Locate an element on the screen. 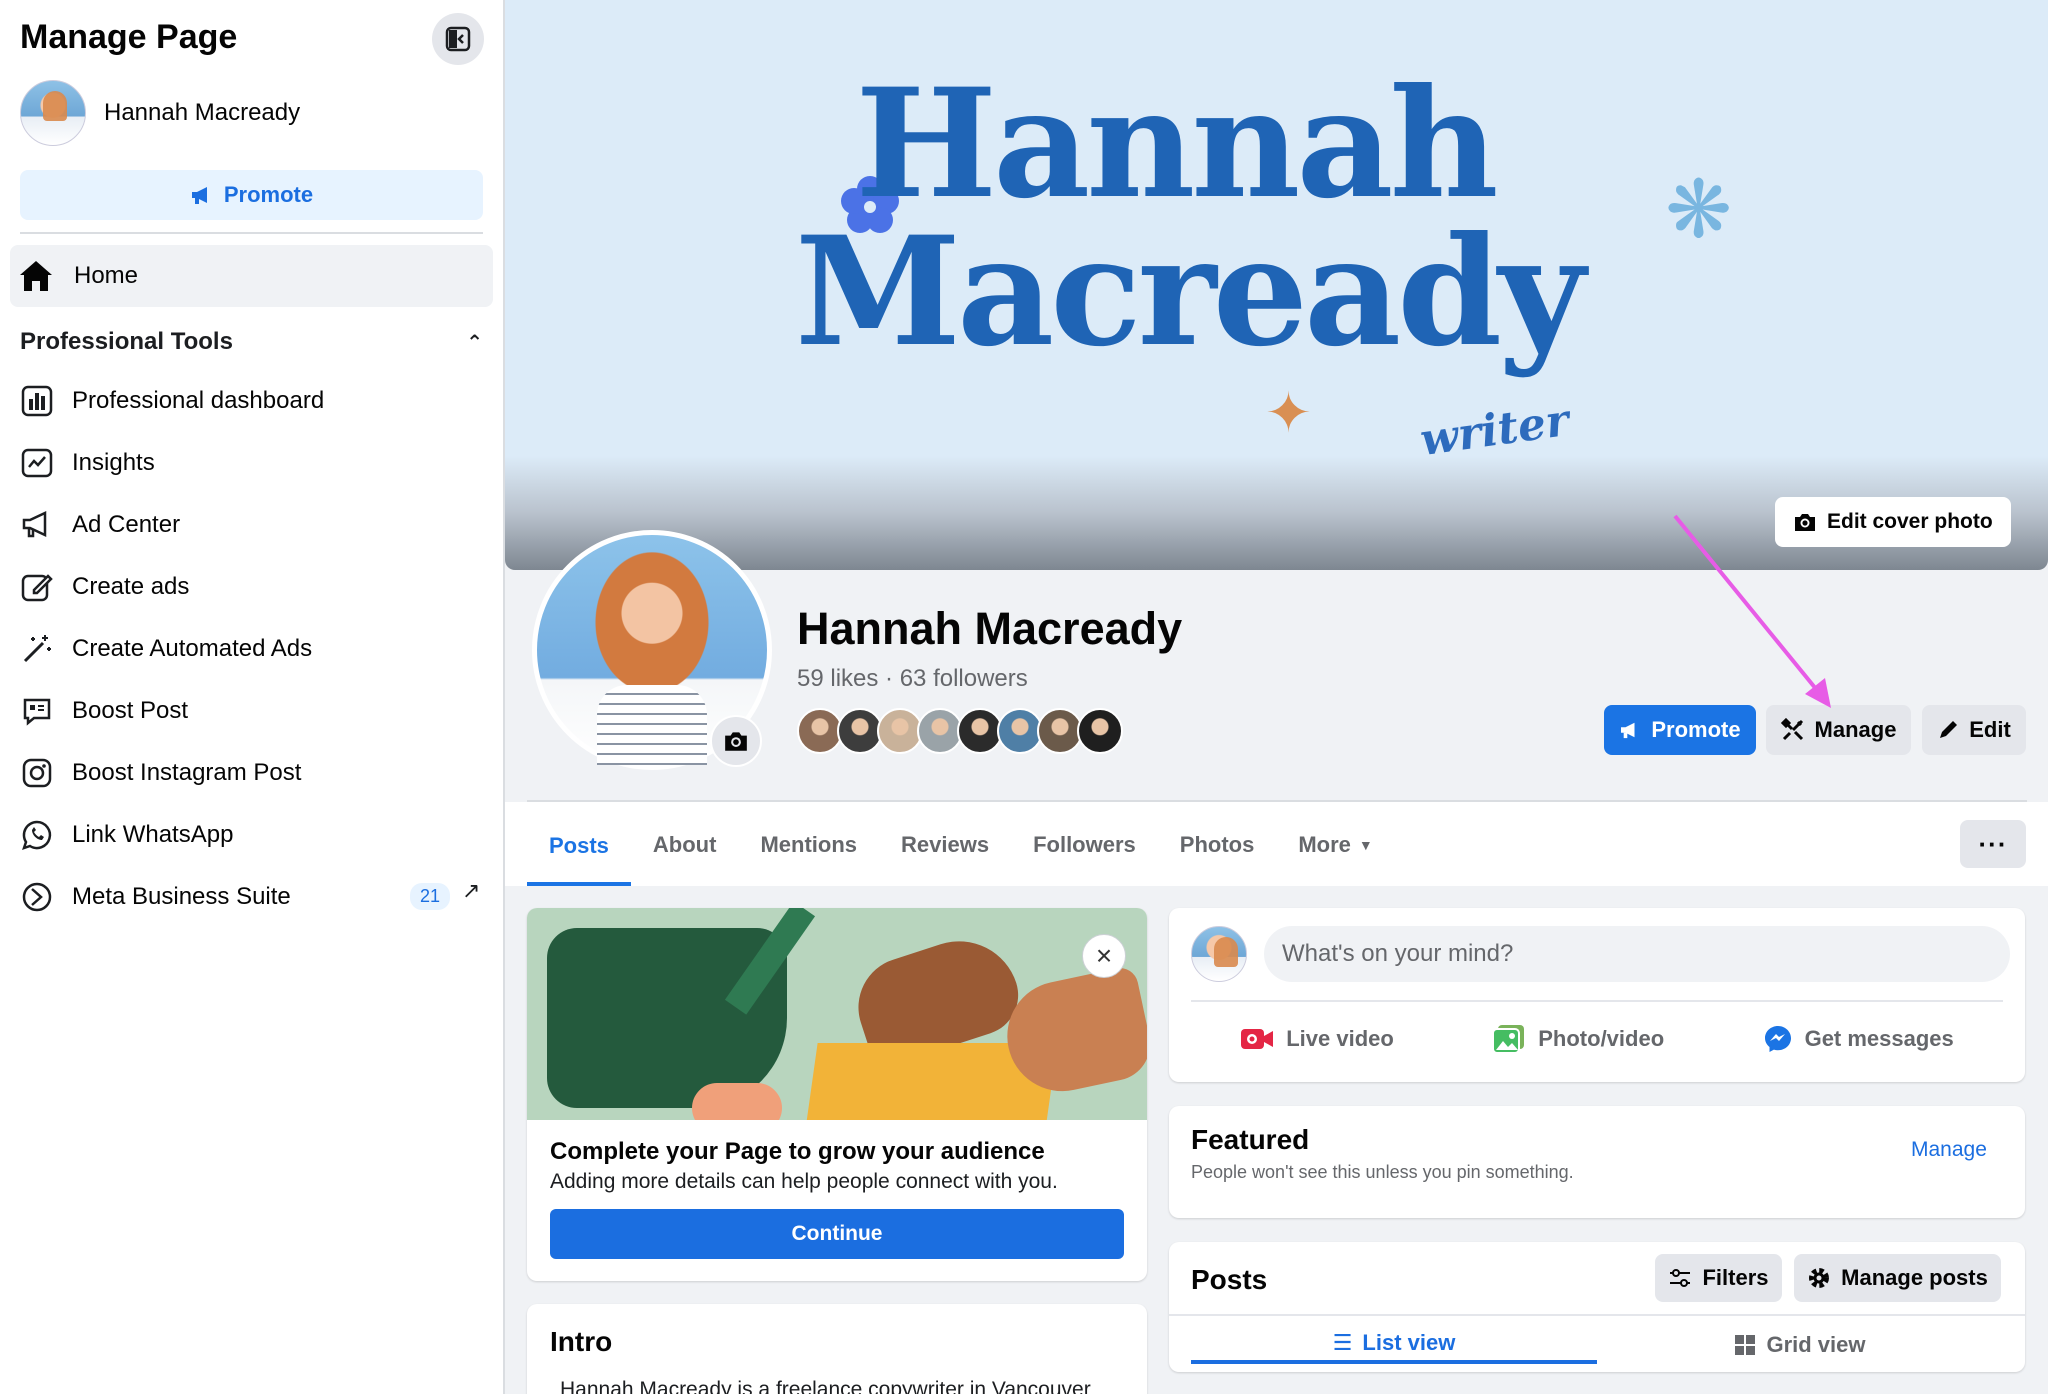 The width and height of the screenshot is (2048, 1394). sidebar-promote-label: Promote is located at coordinates (268, 194).